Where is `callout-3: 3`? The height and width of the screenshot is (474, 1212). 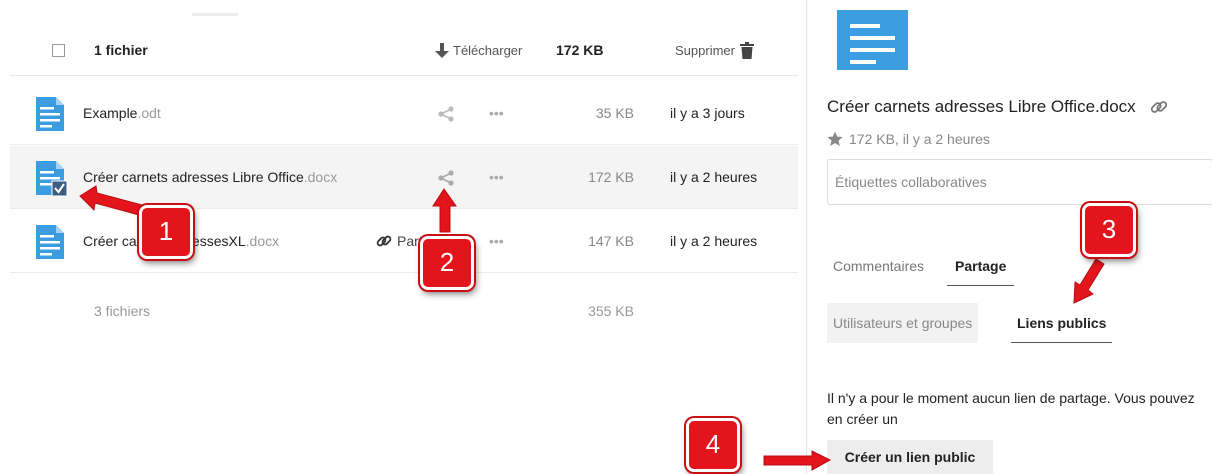 callout-3: 3 is located at coordinates (1109, 230).